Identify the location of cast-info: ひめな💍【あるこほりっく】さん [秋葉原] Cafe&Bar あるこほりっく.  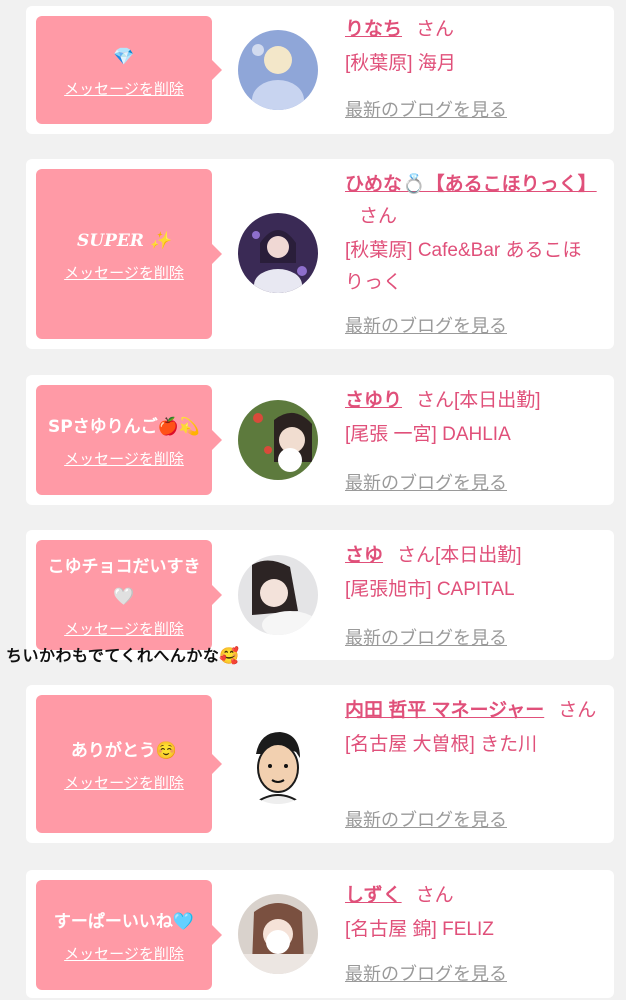
(472, 234).